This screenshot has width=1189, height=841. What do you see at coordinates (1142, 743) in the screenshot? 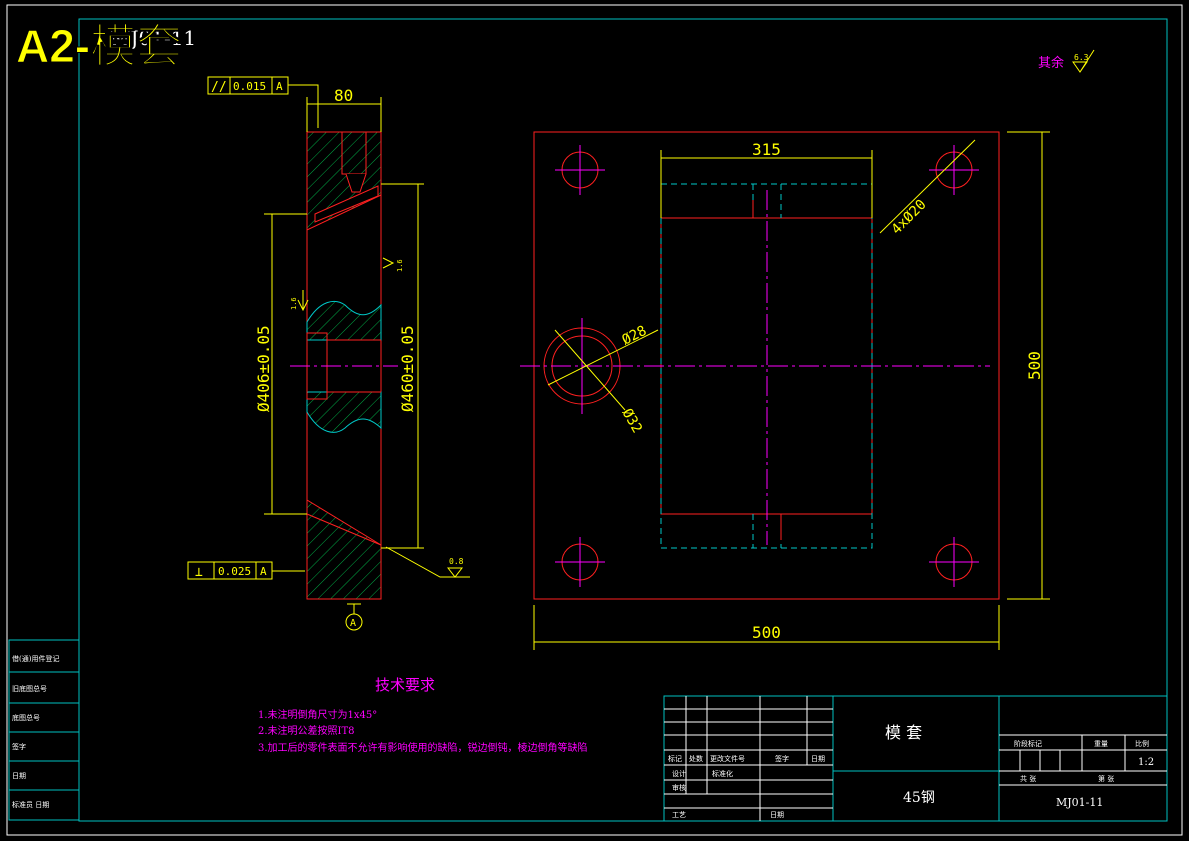
I see `tb-label-ratio: 比例` at bounding box center [1142, 743].